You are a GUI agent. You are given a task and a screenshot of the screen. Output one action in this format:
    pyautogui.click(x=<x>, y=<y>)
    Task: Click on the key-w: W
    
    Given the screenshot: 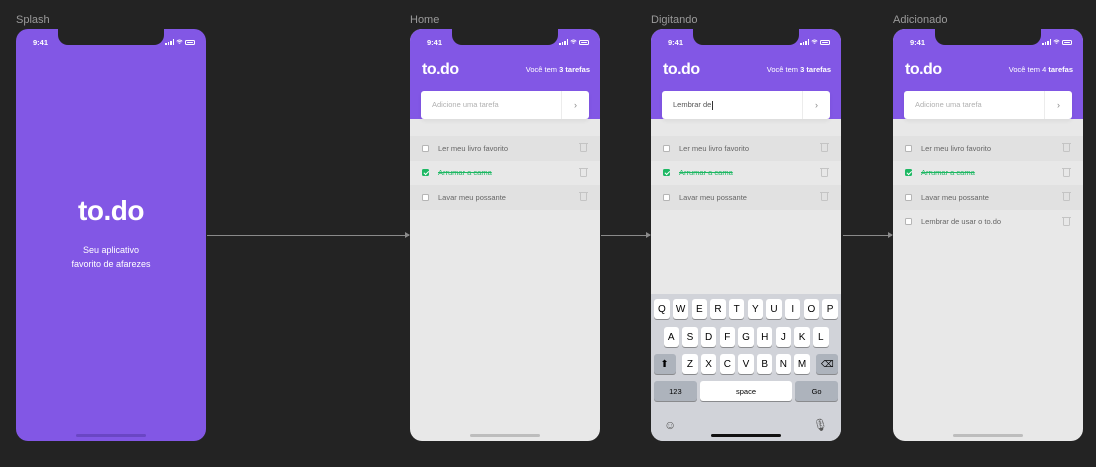 What is the action you would take?
    pyautogui.click(x=680, y=309)
    